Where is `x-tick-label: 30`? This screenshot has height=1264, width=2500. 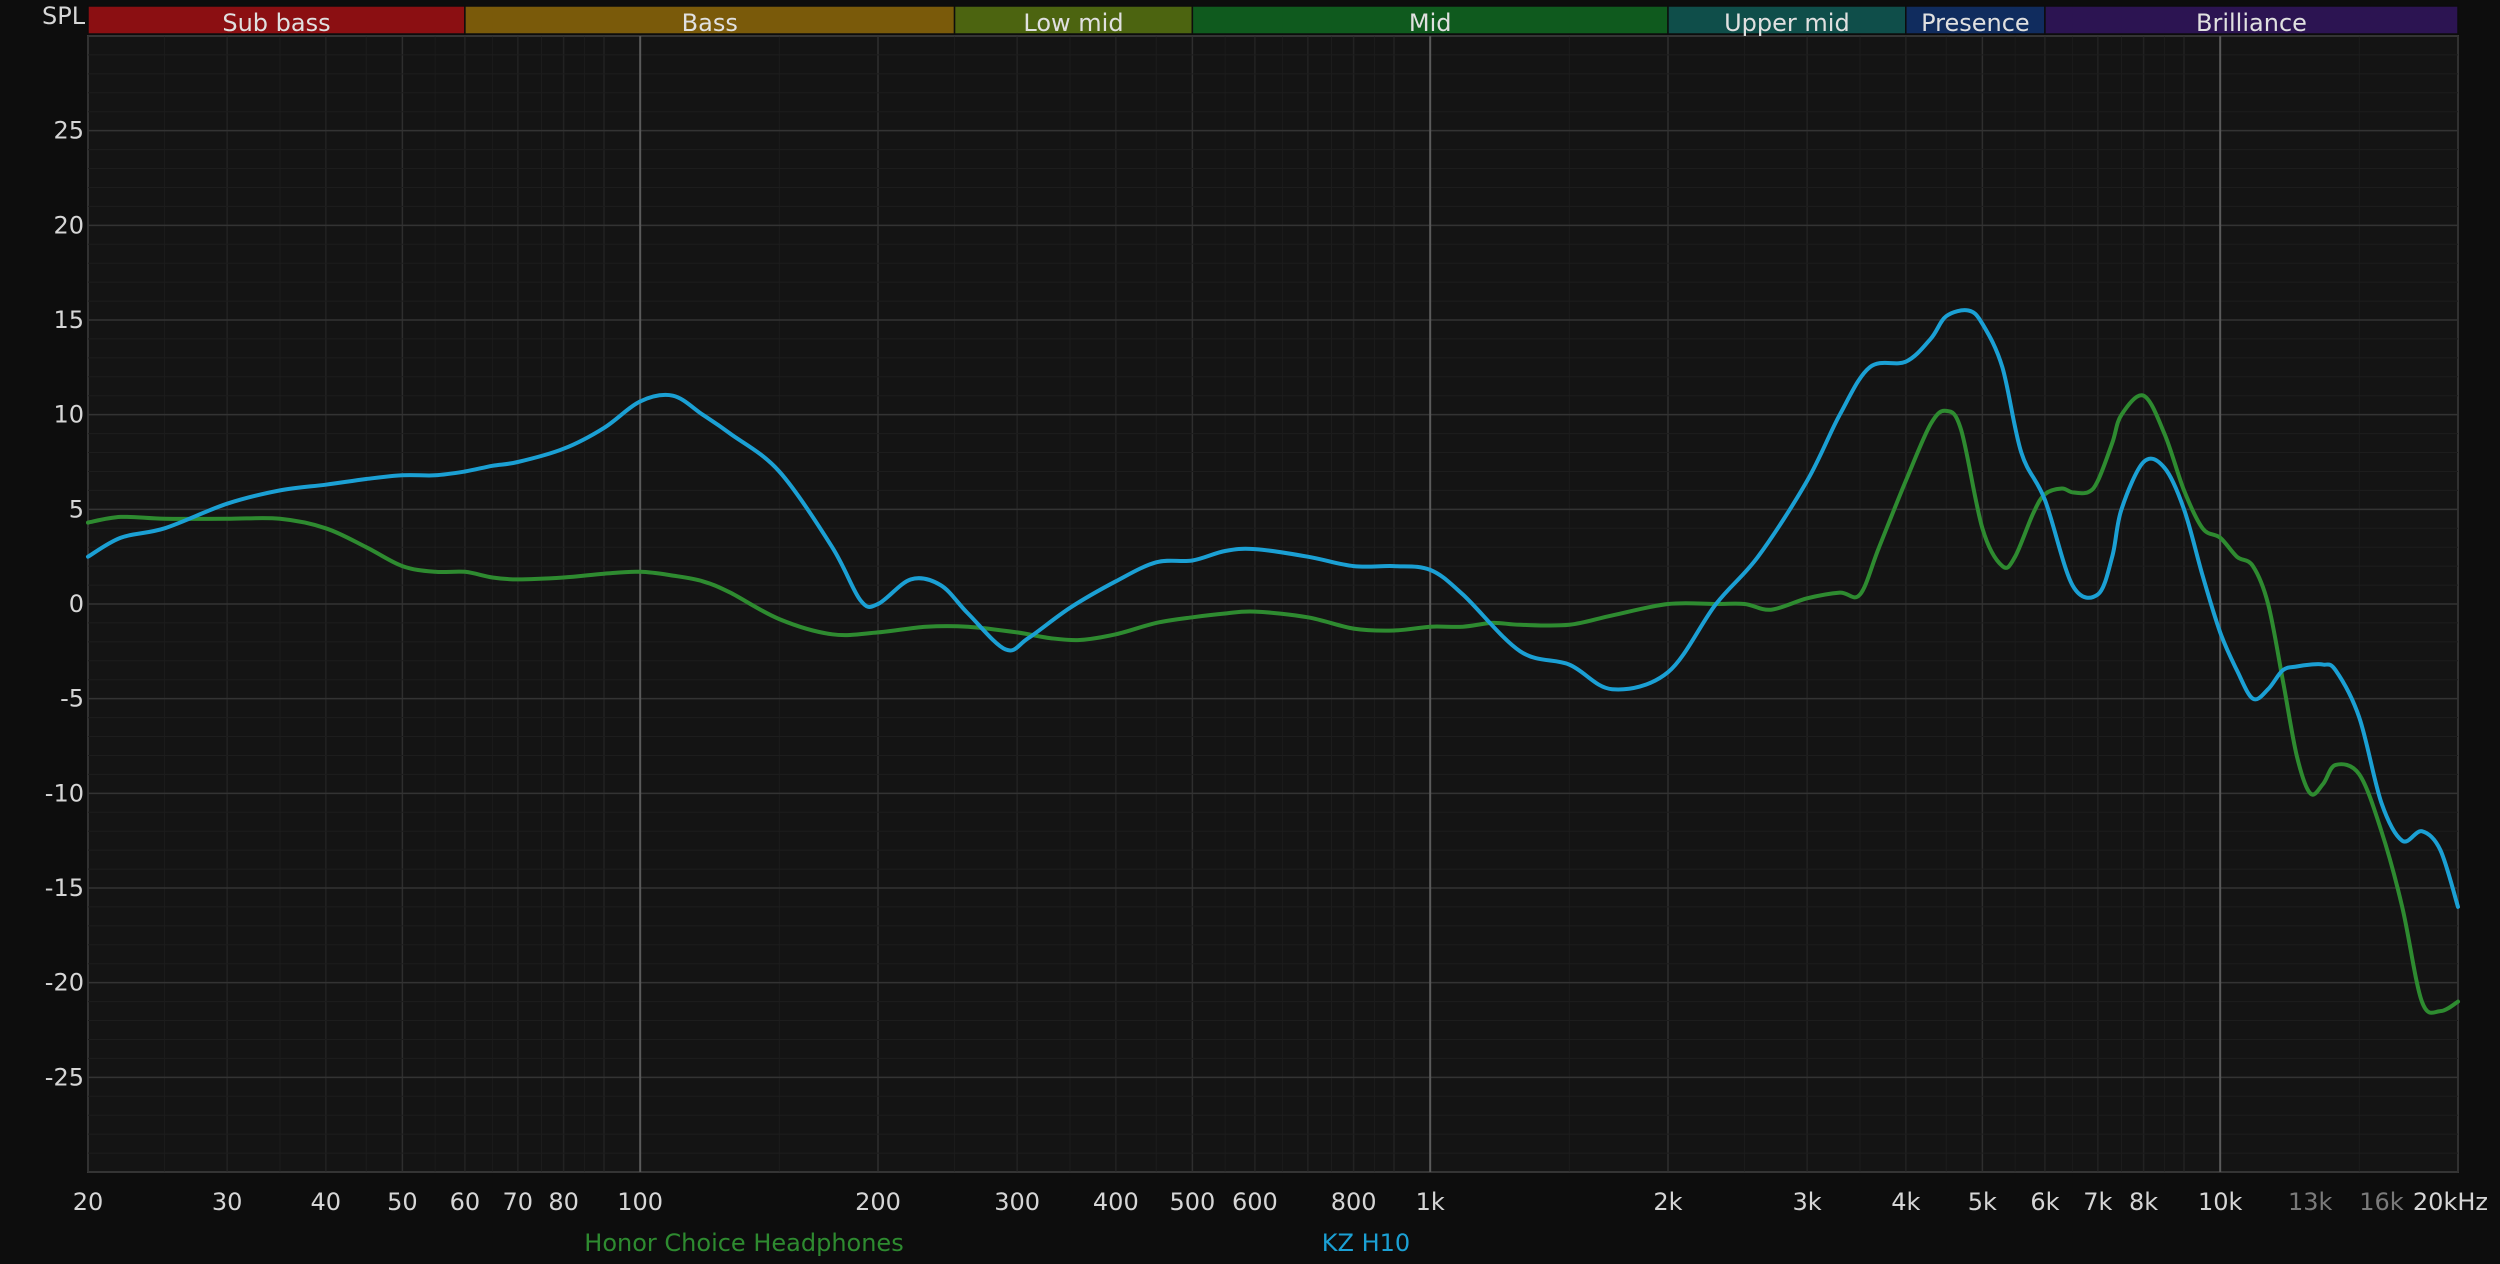
x-tick-label: 30 is located at coordinates (227, 1202).